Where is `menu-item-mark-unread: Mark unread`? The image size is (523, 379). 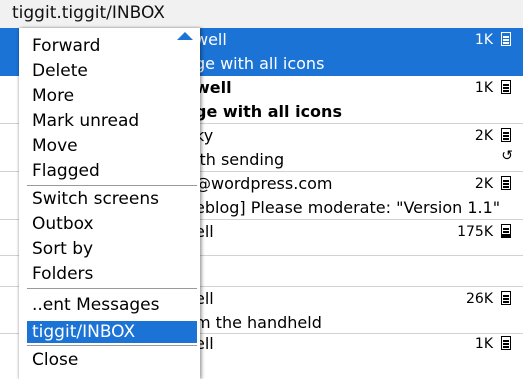
menu-item-mark-unread: Mark unread is located at coordinates (114, 121).